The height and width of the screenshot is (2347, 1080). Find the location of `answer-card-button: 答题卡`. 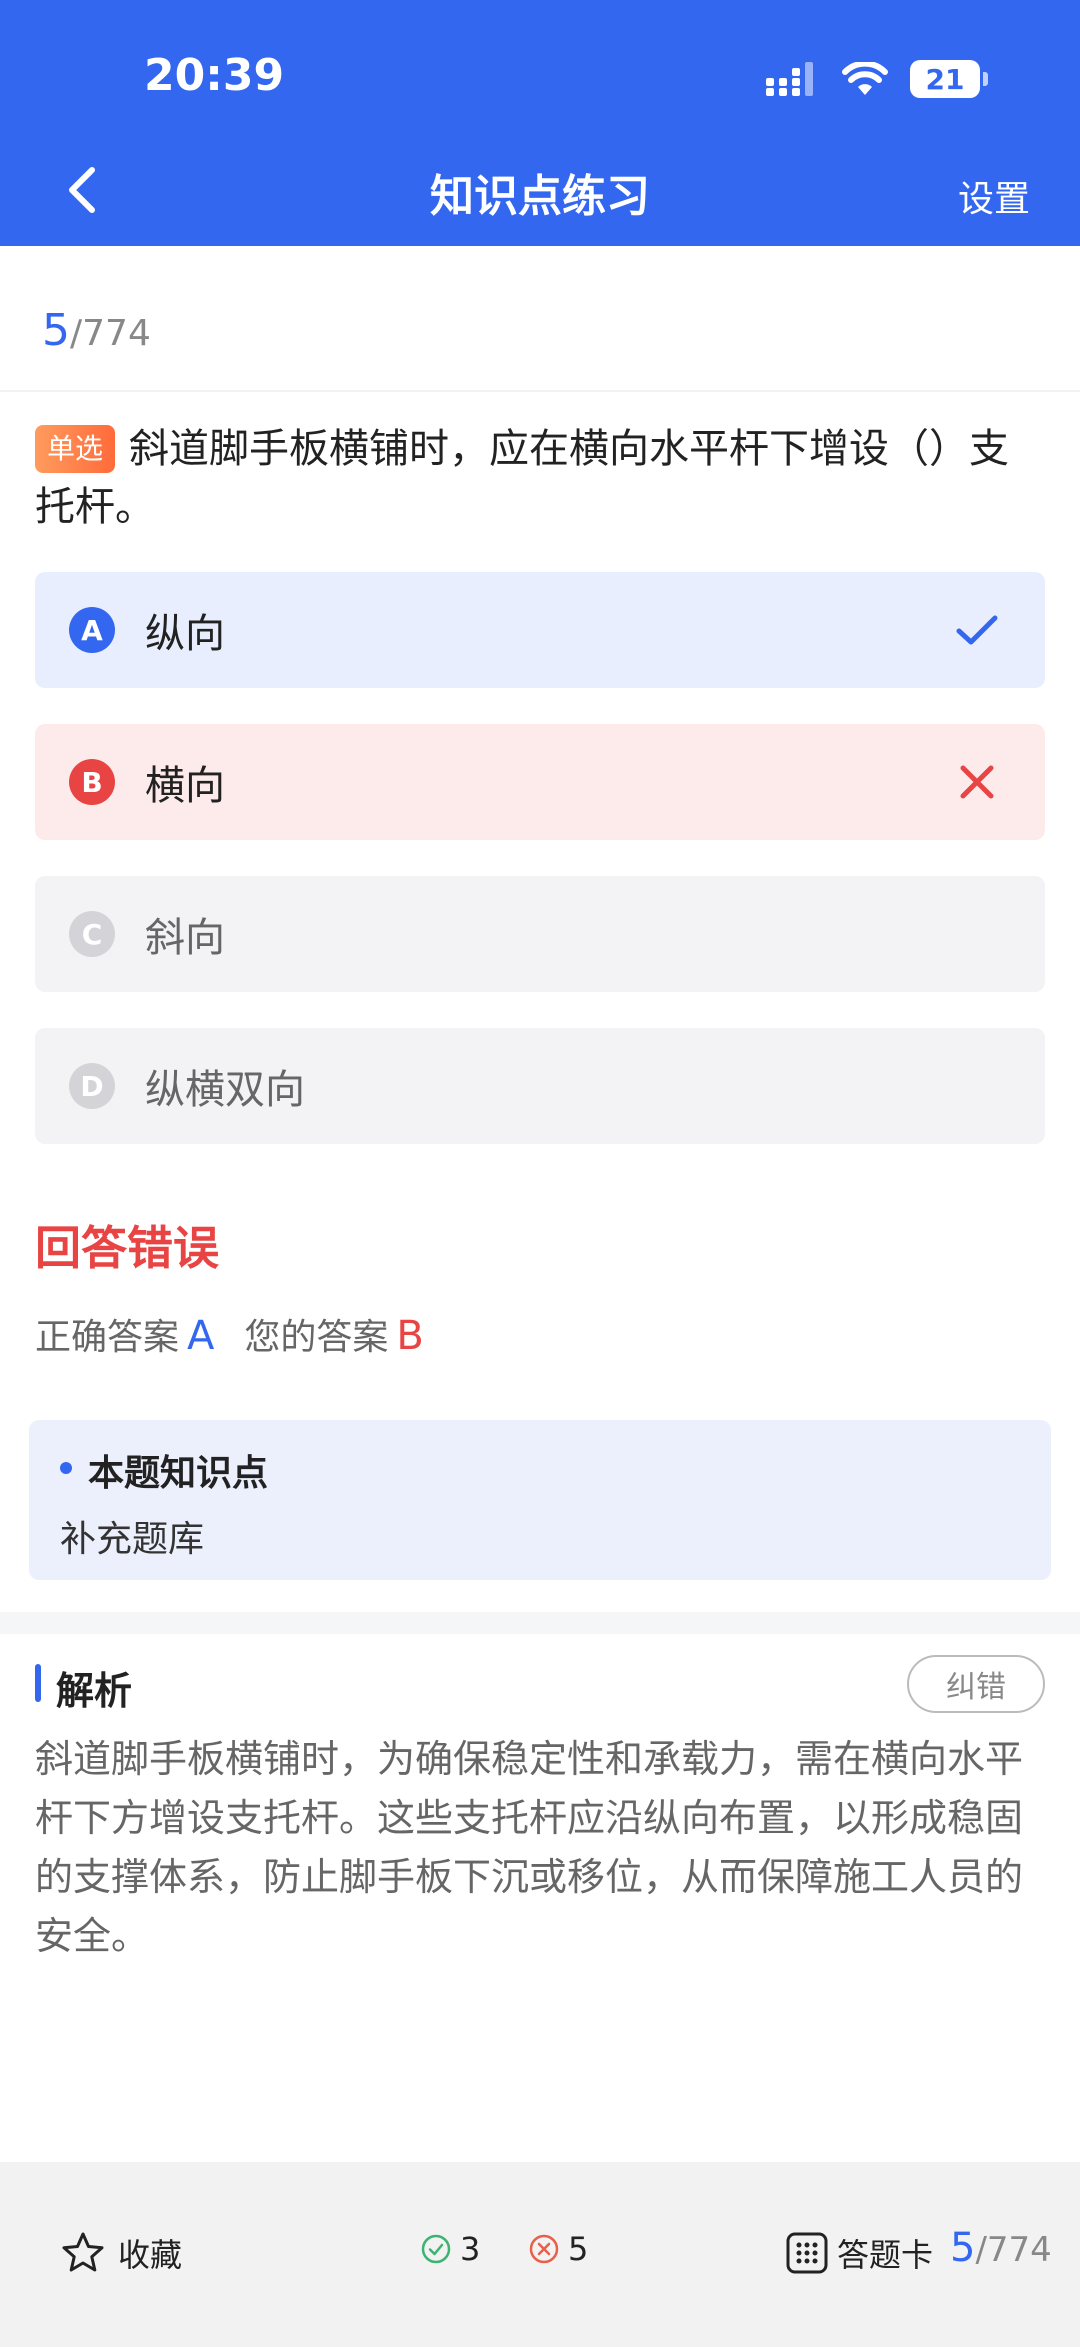

answer-card-button: 答题卡 is located at coordinates (859, 2253).